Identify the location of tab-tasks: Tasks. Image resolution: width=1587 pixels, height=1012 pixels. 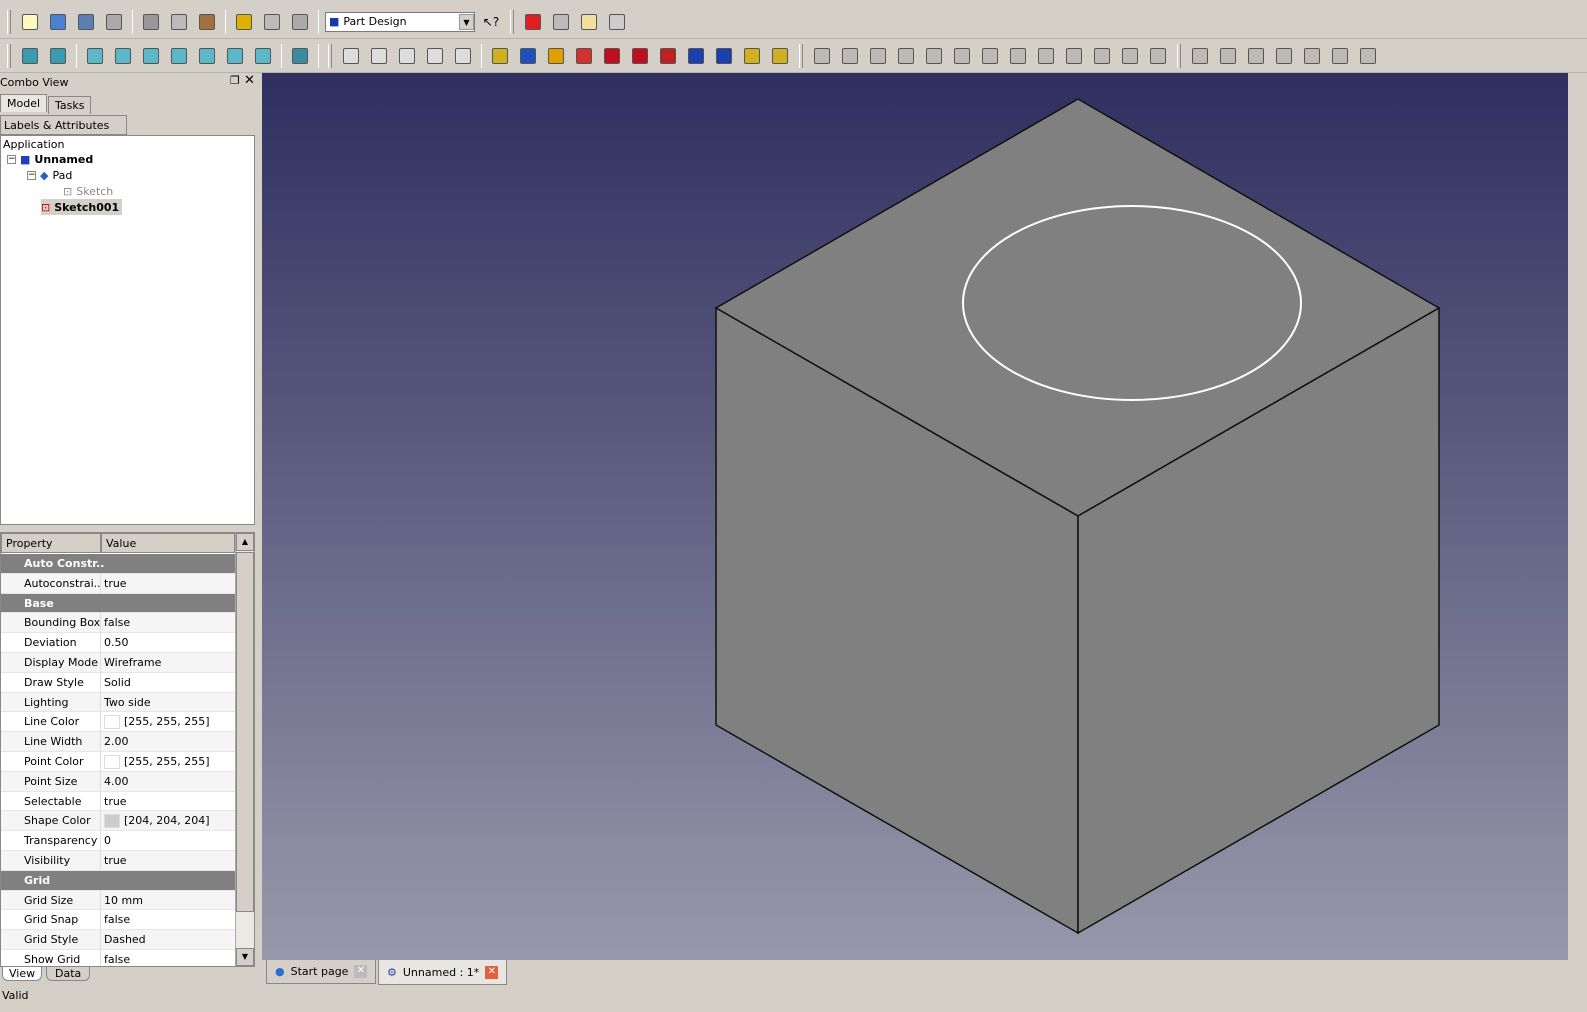
(70, 105).